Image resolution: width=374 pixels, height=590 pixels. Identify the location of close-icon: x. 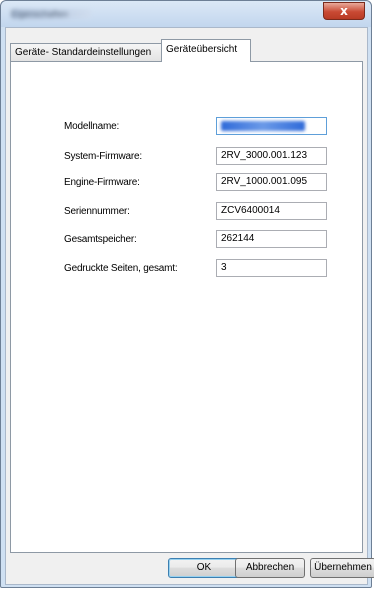
(344, 11).